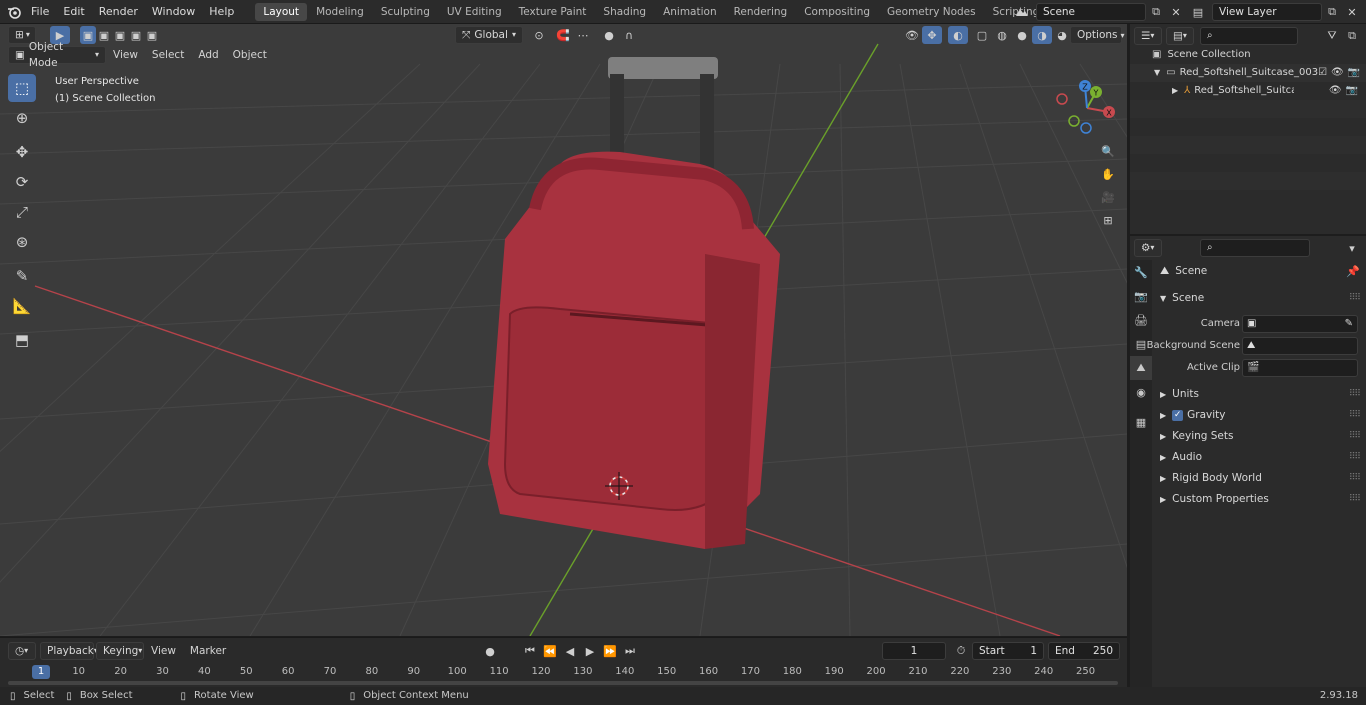  I want to click on viewport-menu-view: View, so click(125, 55).